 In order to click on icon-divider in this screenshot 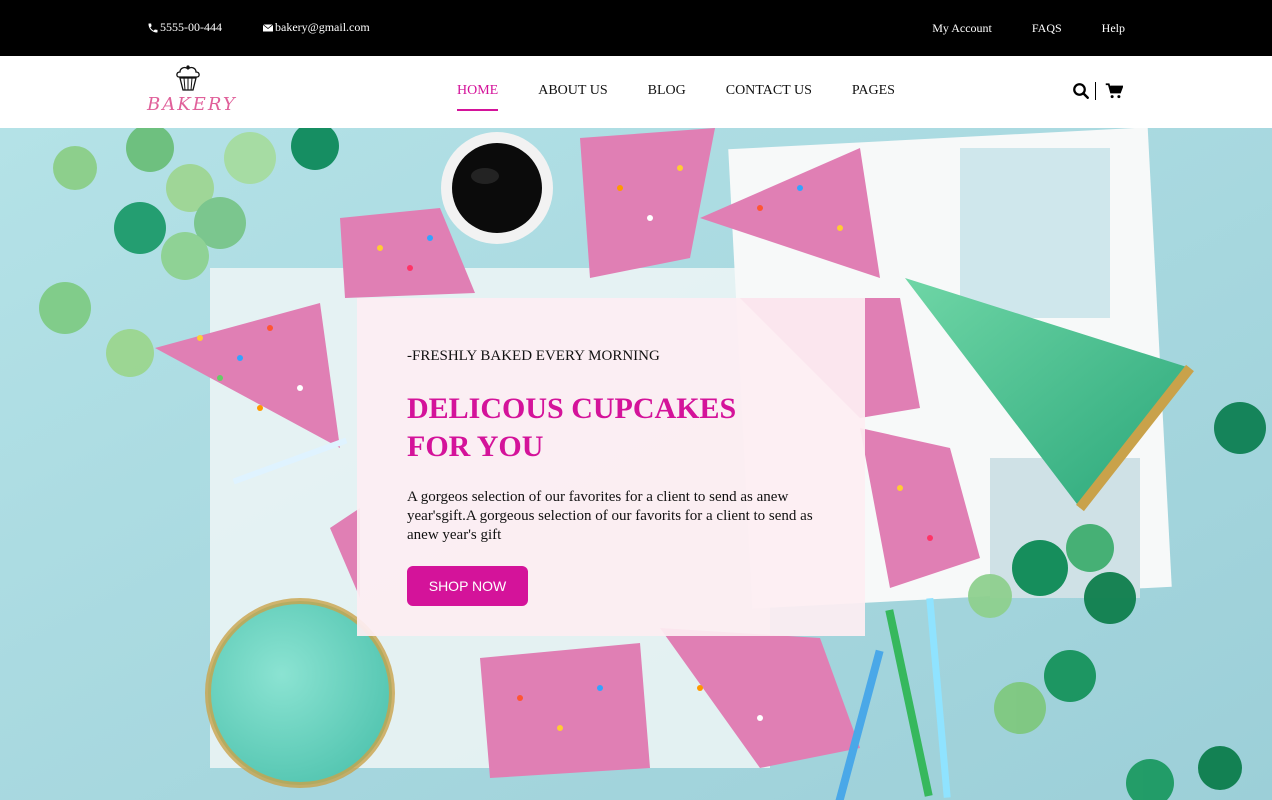, I will do `click(1095, 91)`.